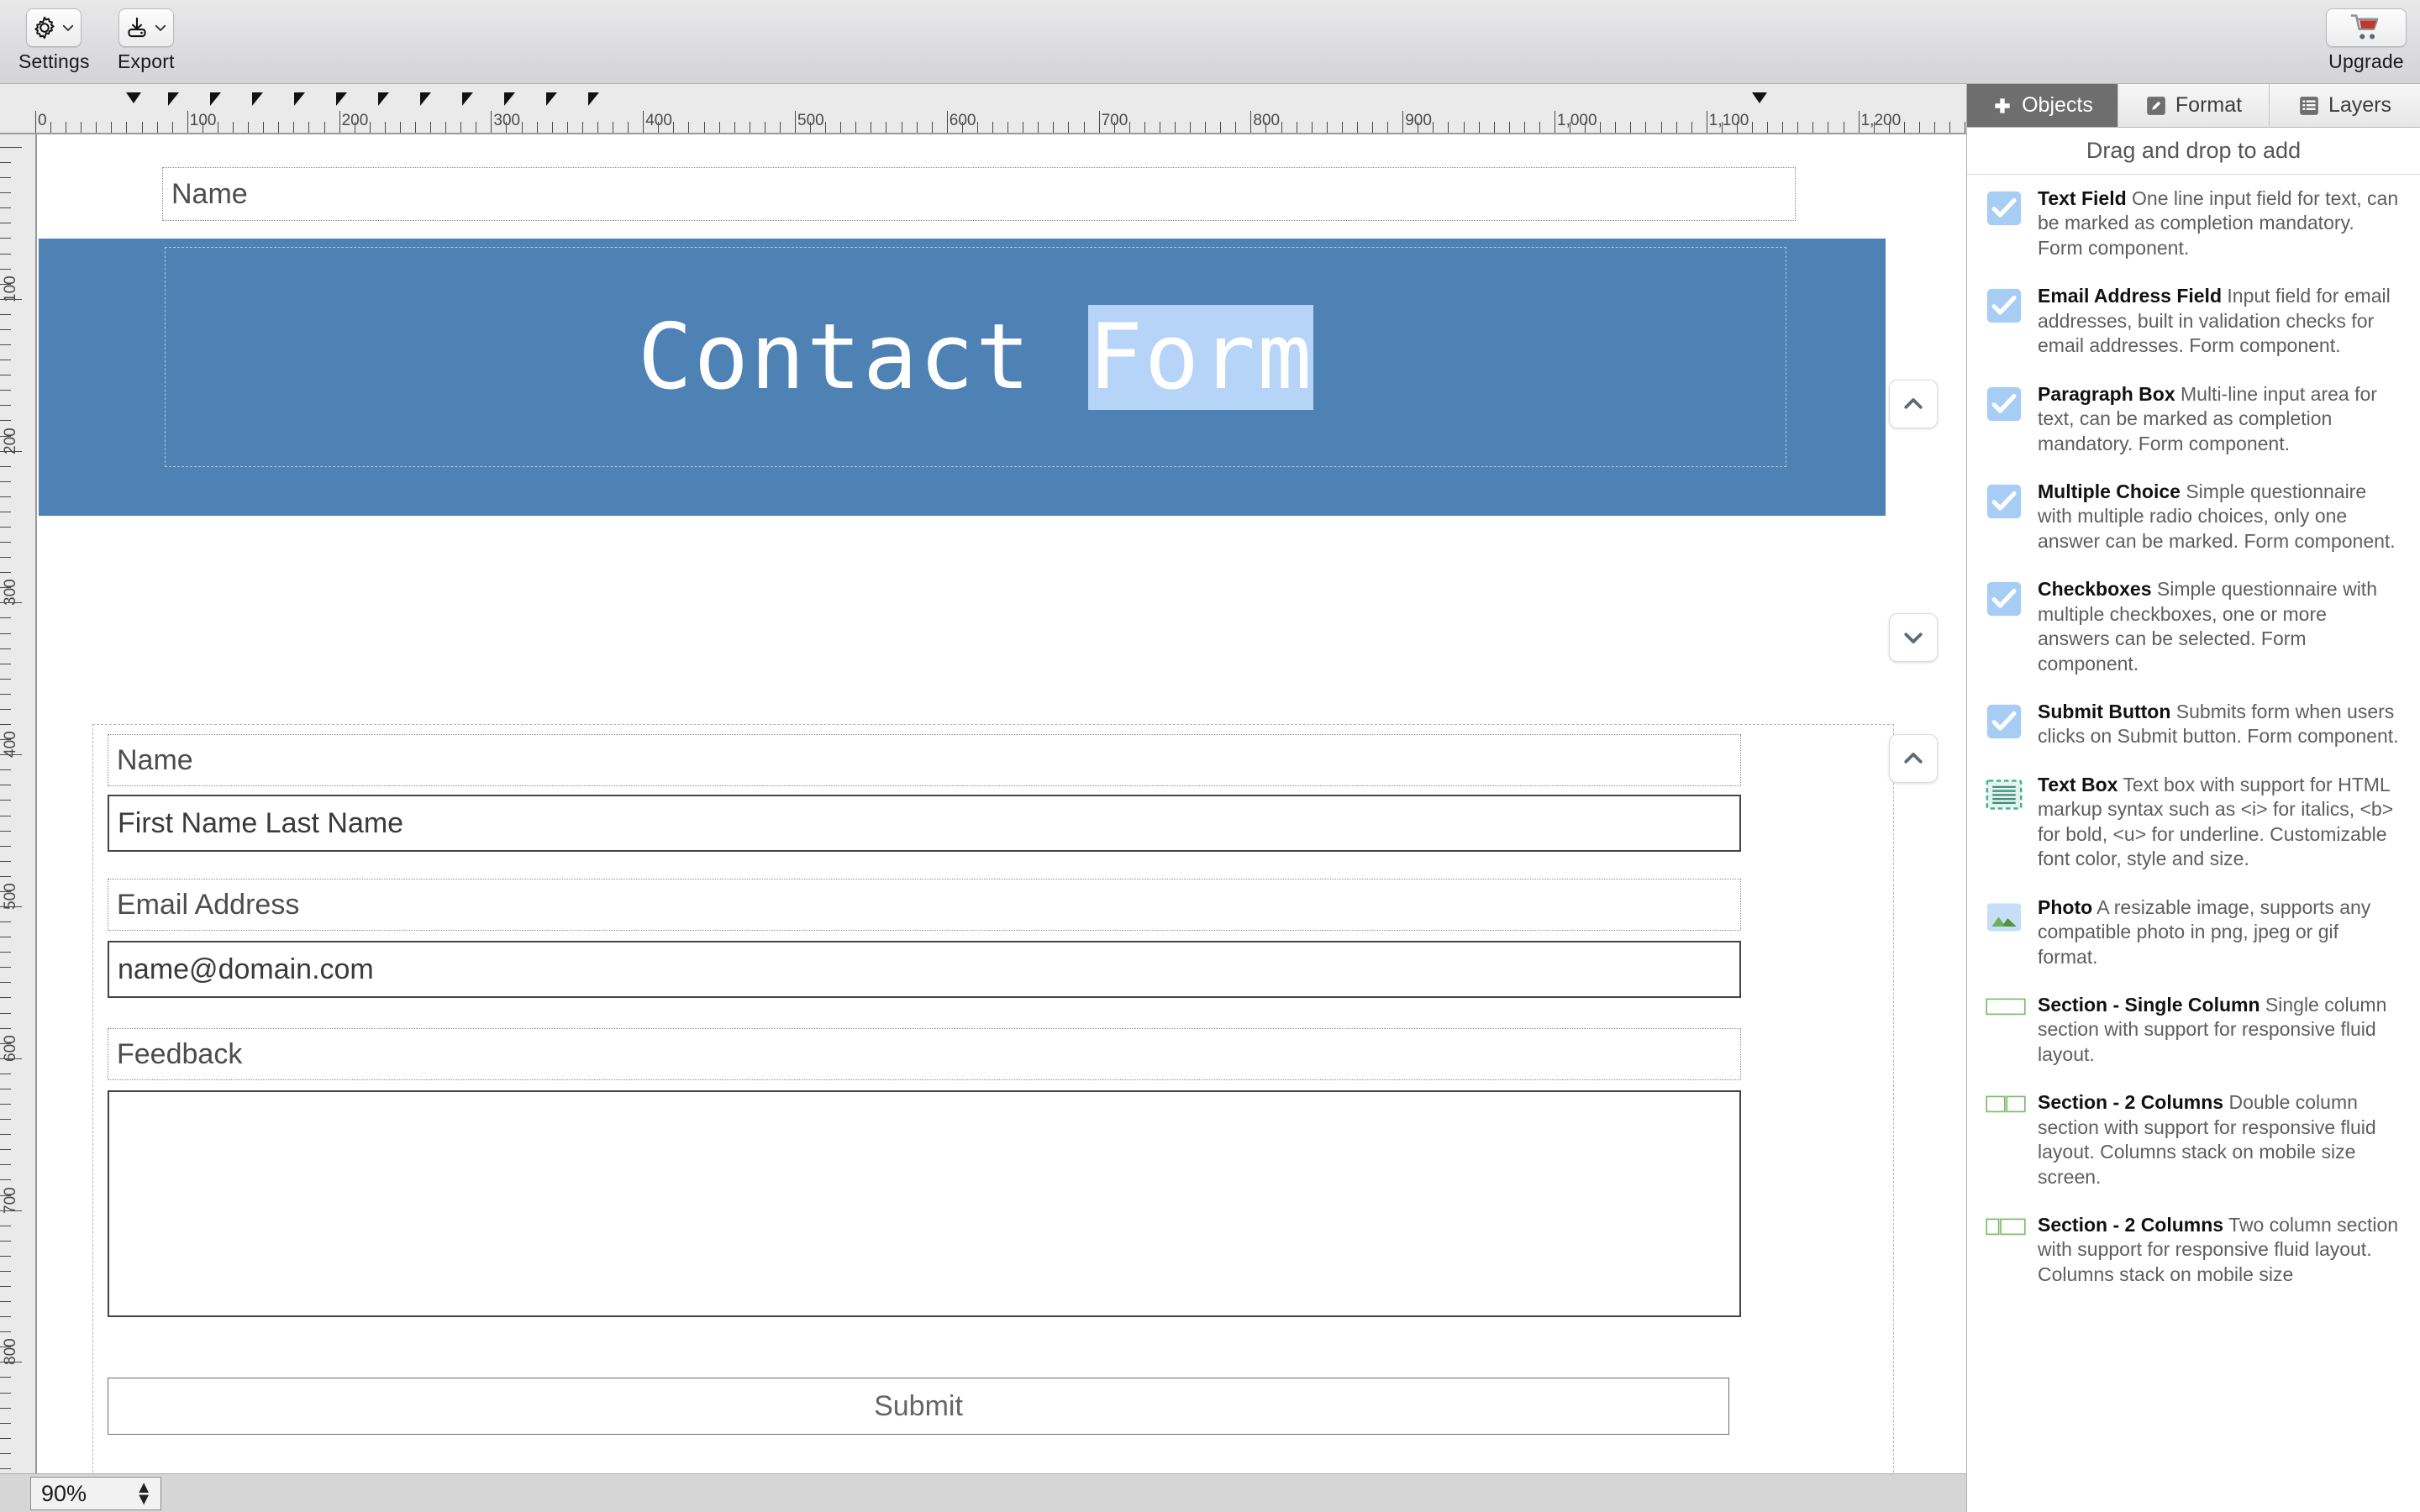 This screenshot has width=2420, height=1512. What do you see at coordinates (2004, 917) in the screenshot?
I see `photo-icon` at bounding box center [2004, 917].